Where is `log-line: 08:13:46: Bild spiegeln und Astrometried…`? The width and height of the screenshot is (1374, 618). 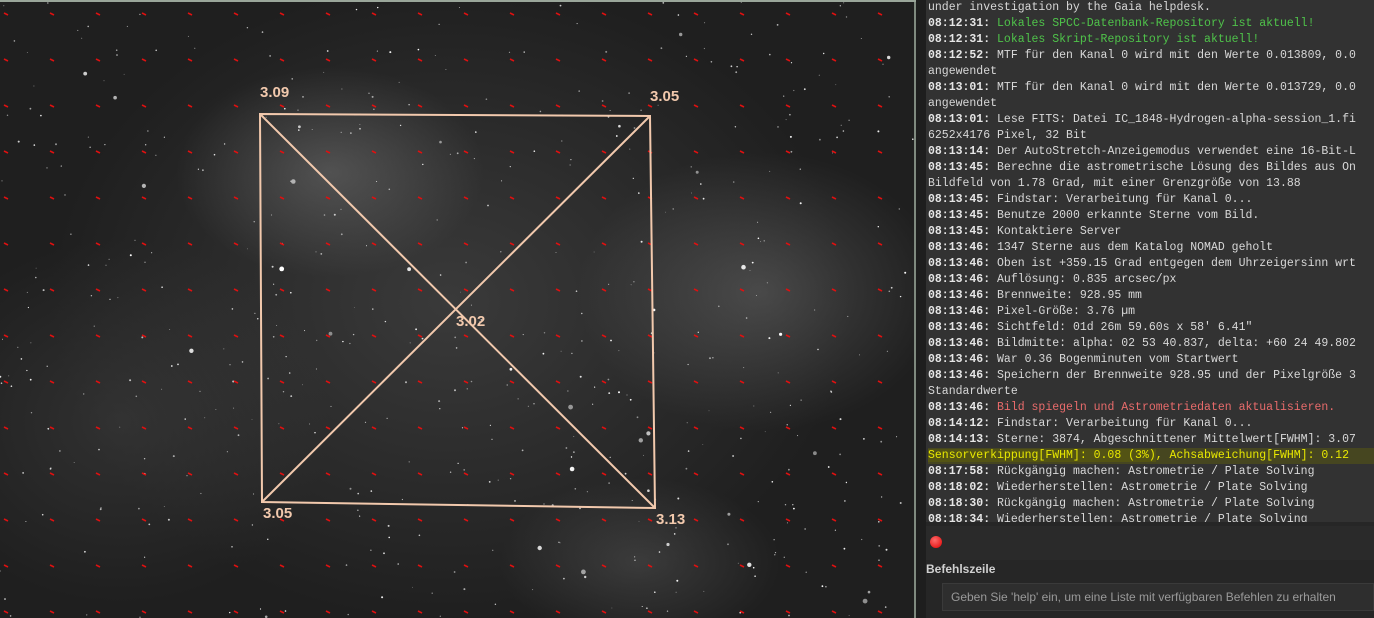 log-line: 08:13:46: Bild spiegeln und Astrometried… is located at coordinates (1151, 408).